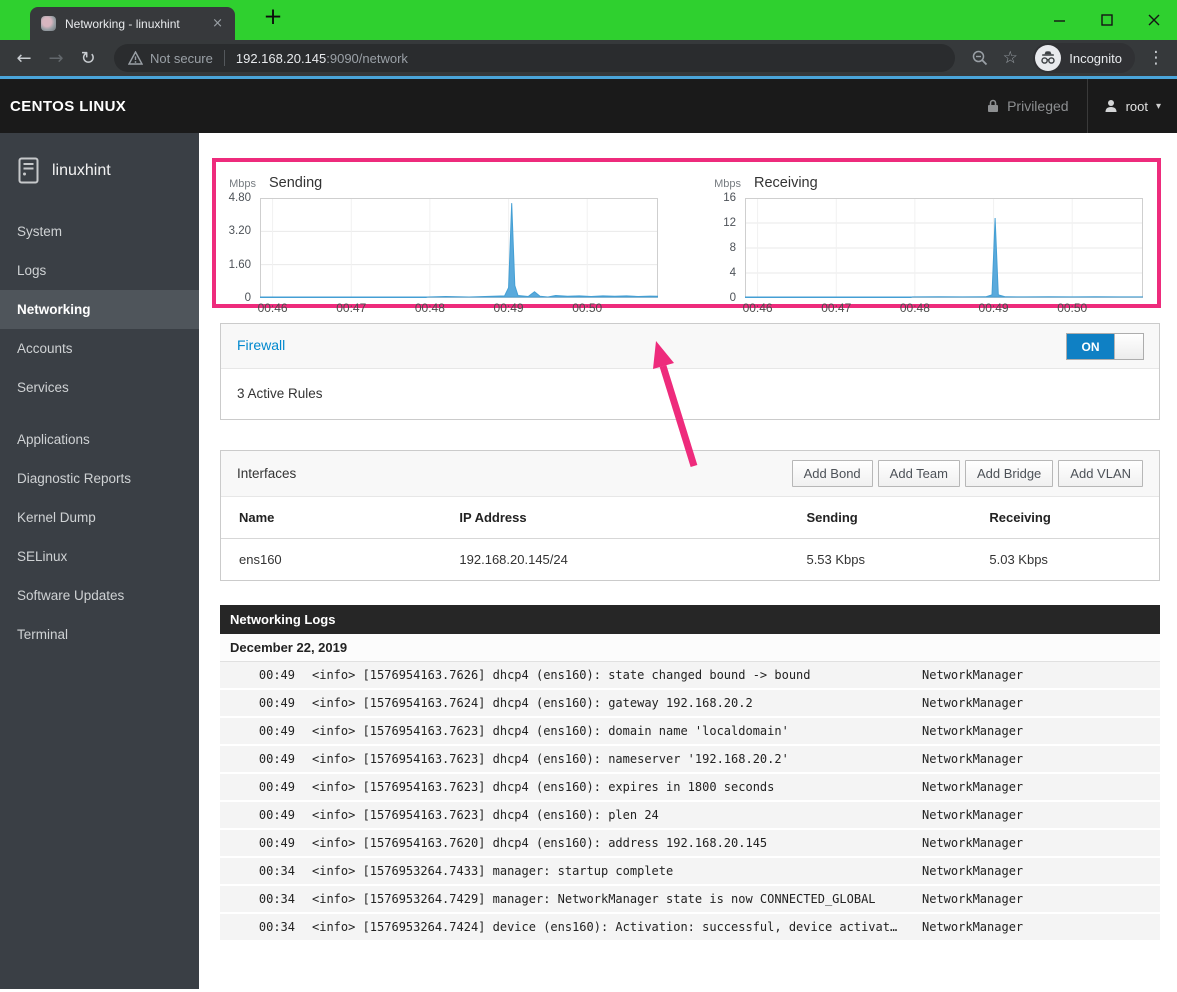 The image size is (1177, 992). What do you see at coordinates (24, 58) in the screenshot?
I see `back-icon: ←` at bounding box center [24, 58].